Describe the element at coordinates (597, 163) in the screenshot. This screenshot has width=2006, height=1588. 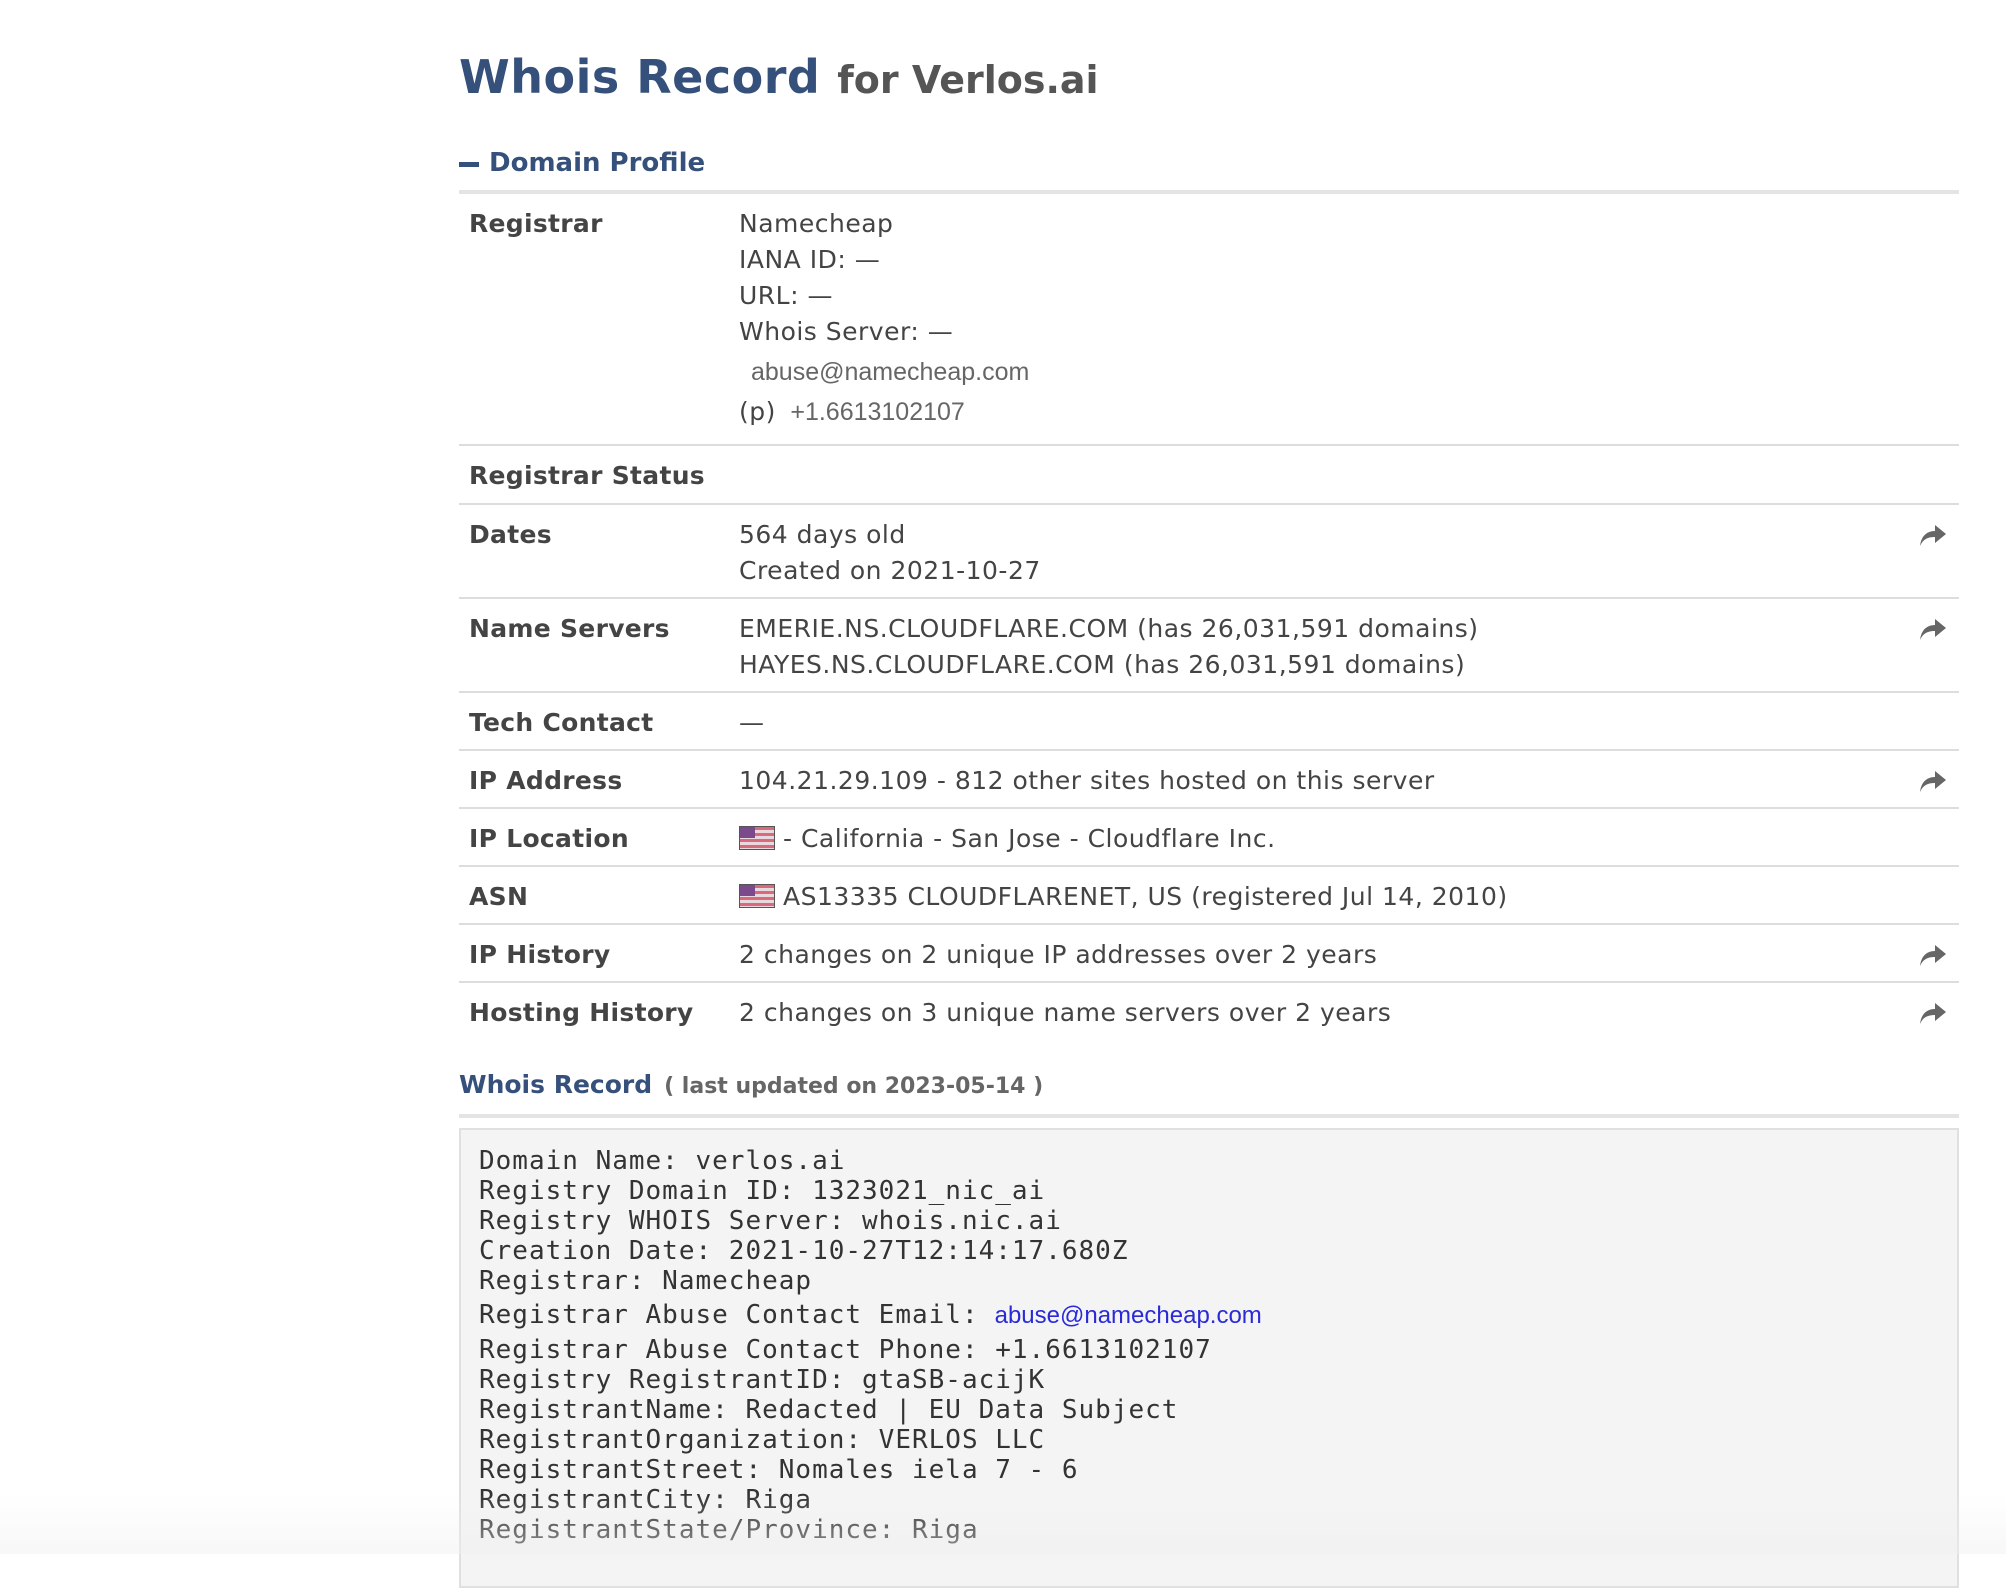
I see `domain-profile-heading: Domain Profile` at that location.